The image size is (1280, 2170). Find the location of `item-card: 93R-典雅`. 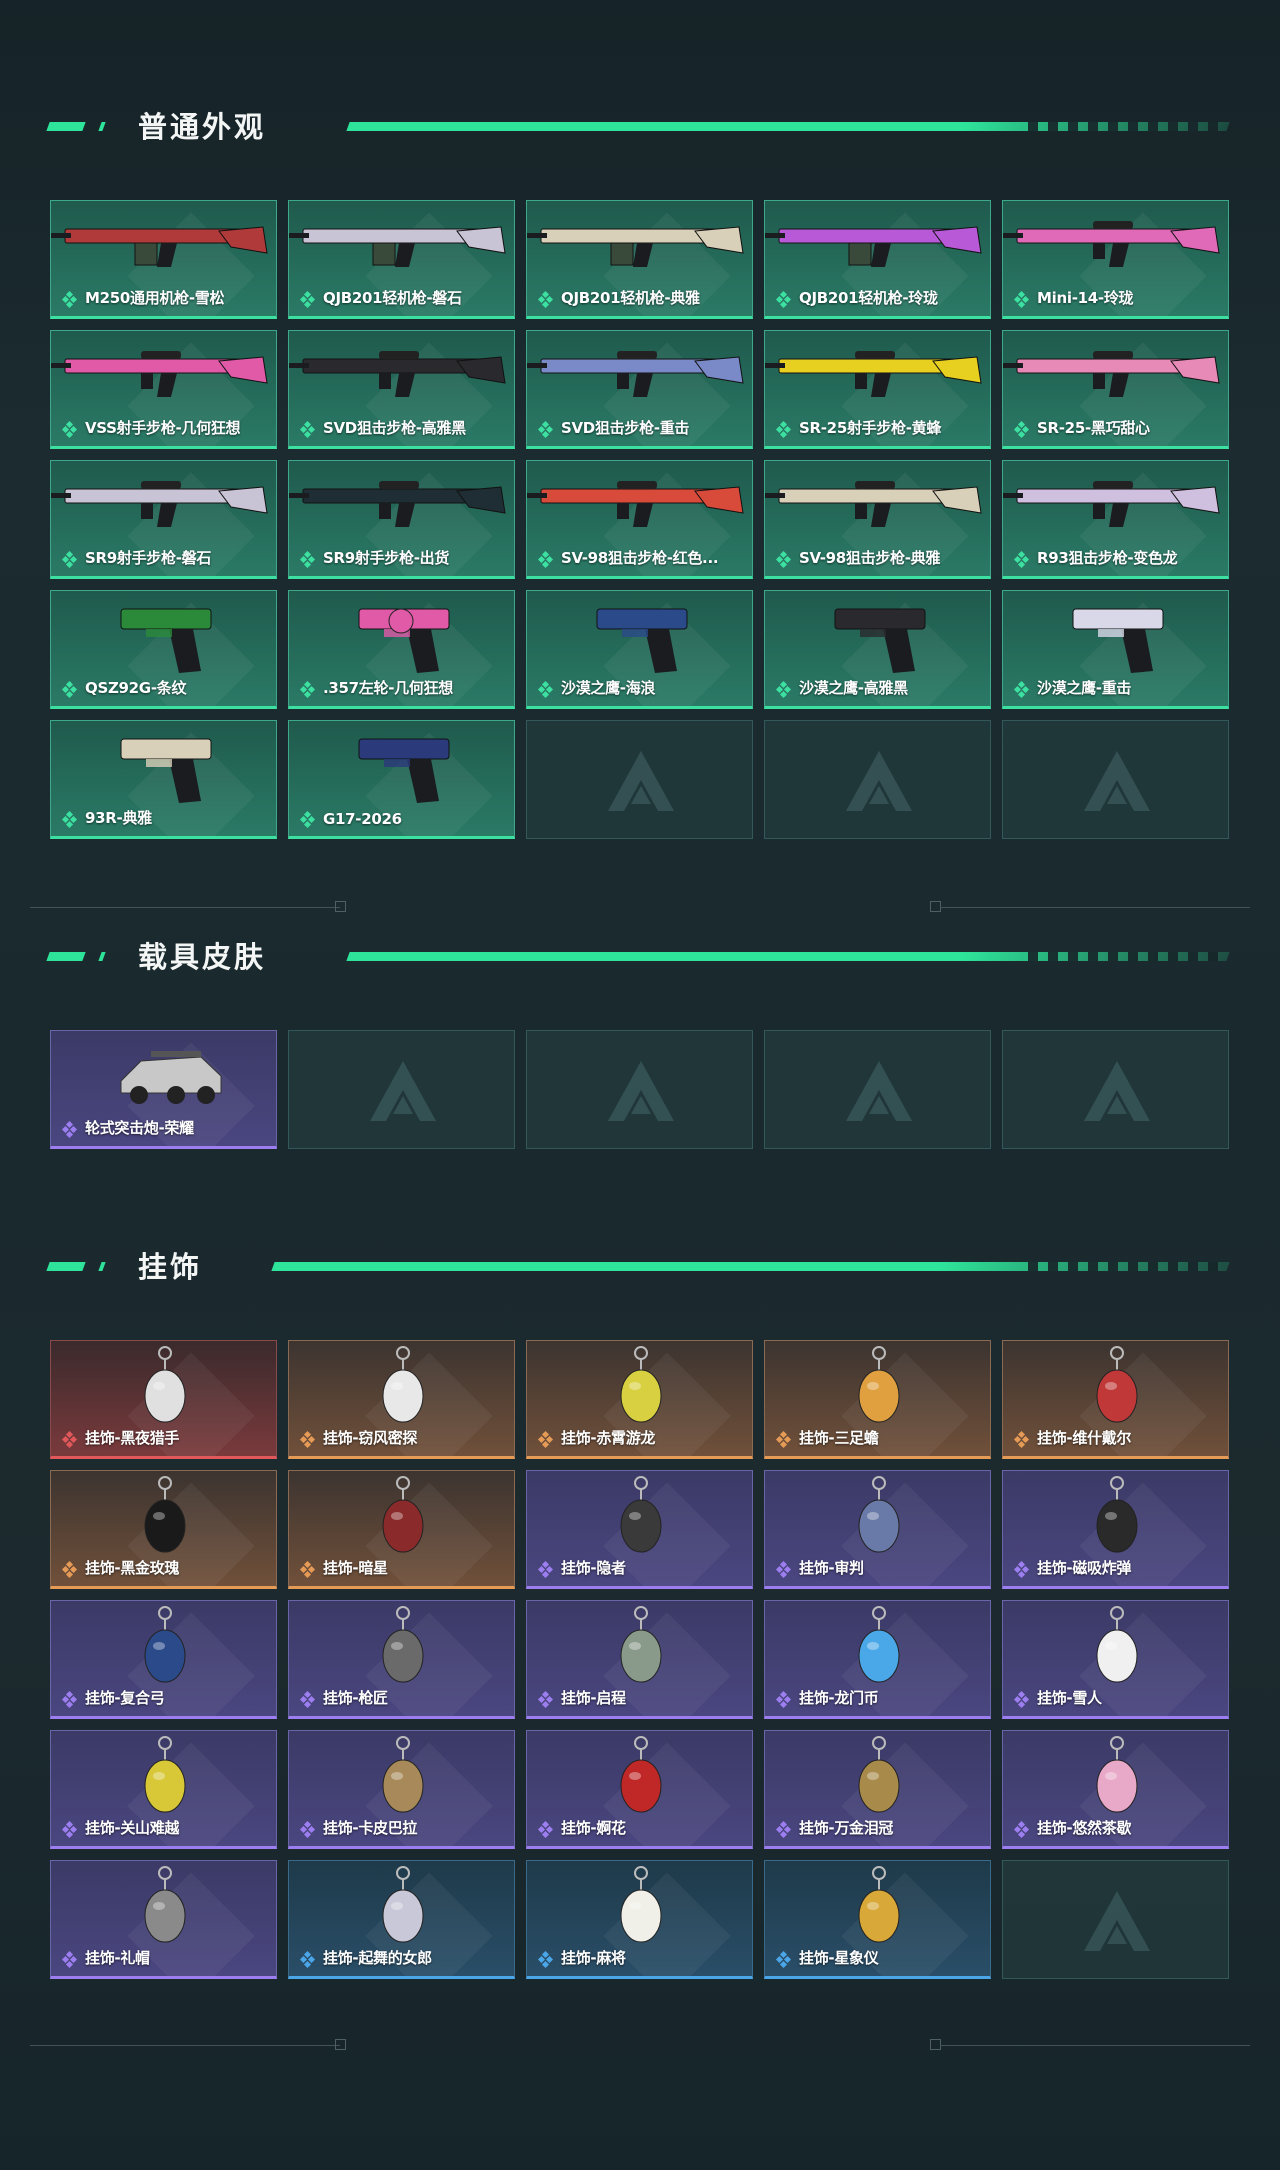

item-card: 93R-典雅 is located at coordinates (163, 779).